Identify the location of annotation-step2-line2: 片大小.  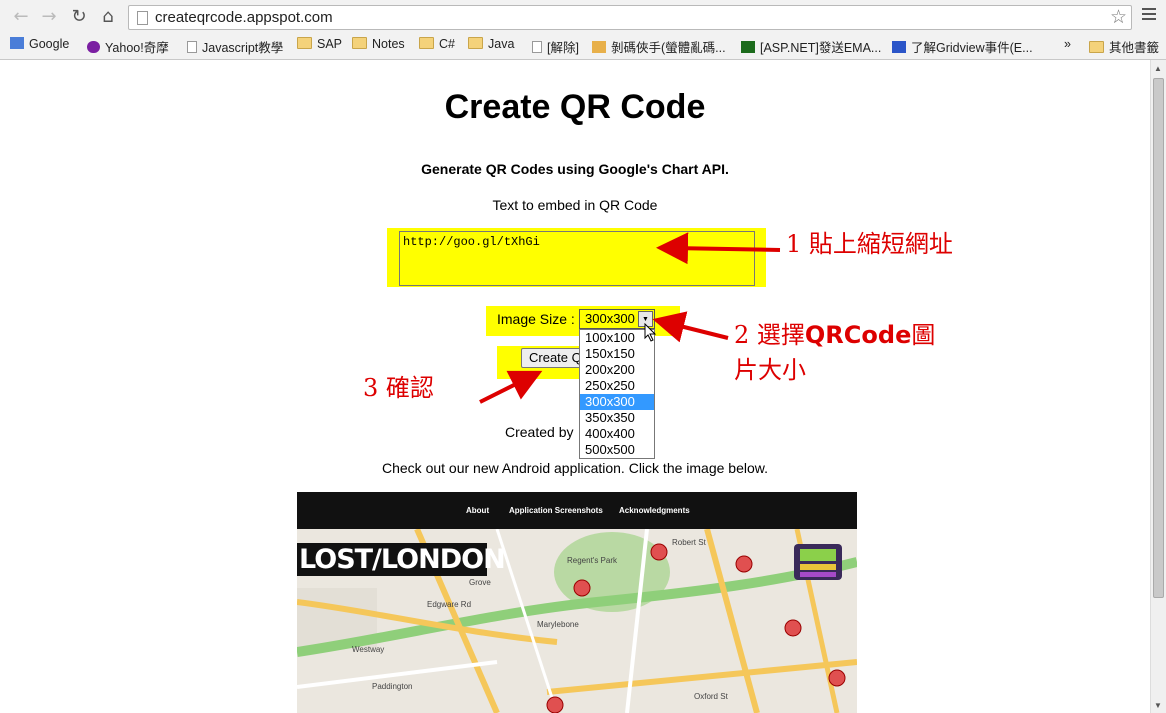
(770, 370).